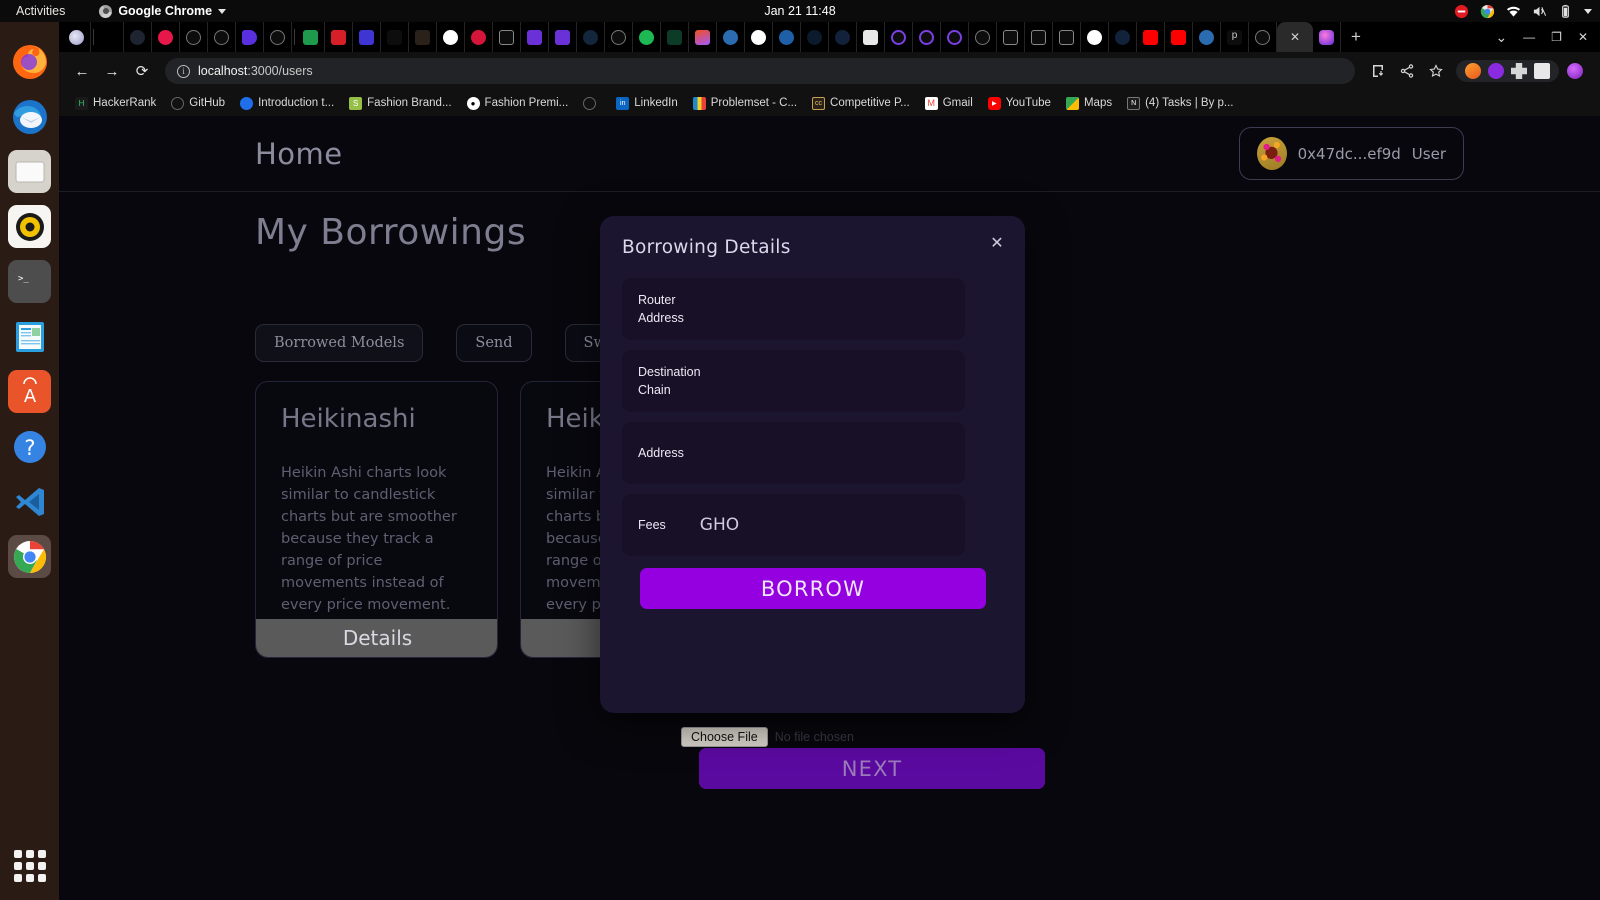  Describe the element at coordinates (793, 525) in the screenshot. I see `field-fees: Fees GHO` at that location.